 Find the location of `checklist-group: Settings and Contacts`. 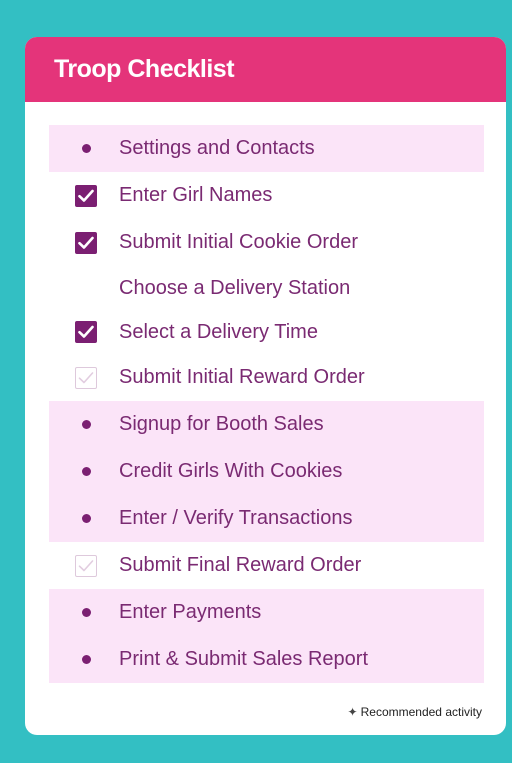

checklist-group: Settings and Contacts is located at coordinates (266, 148).